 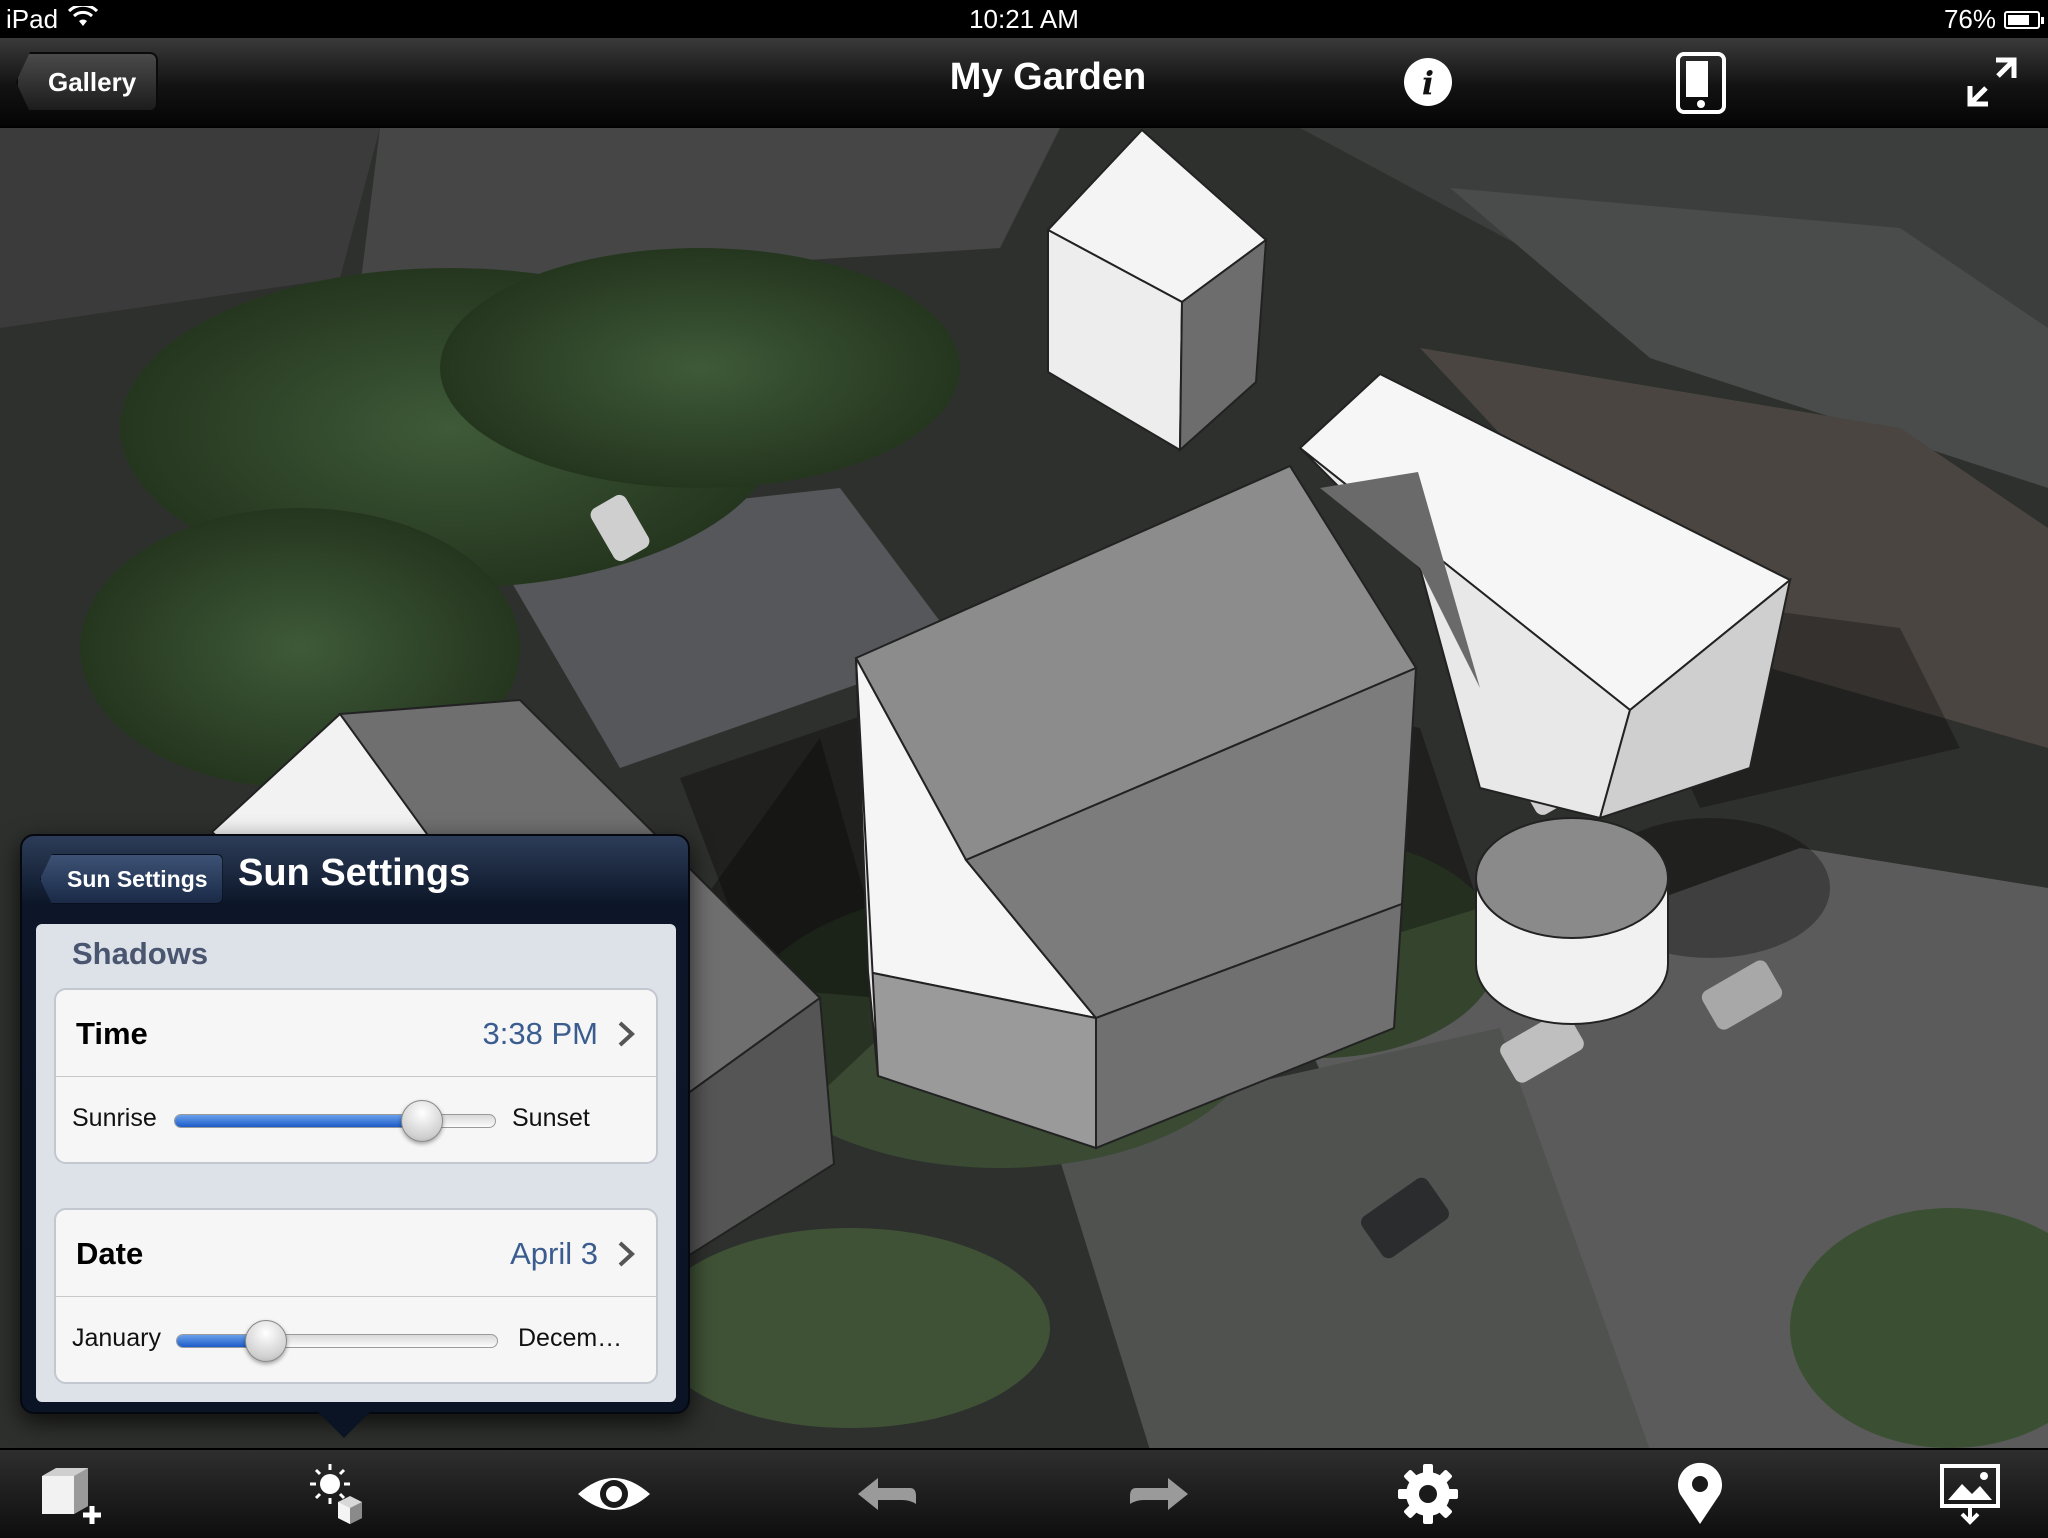 I want to click on add-model-icon, so click(x=70, y=1494).